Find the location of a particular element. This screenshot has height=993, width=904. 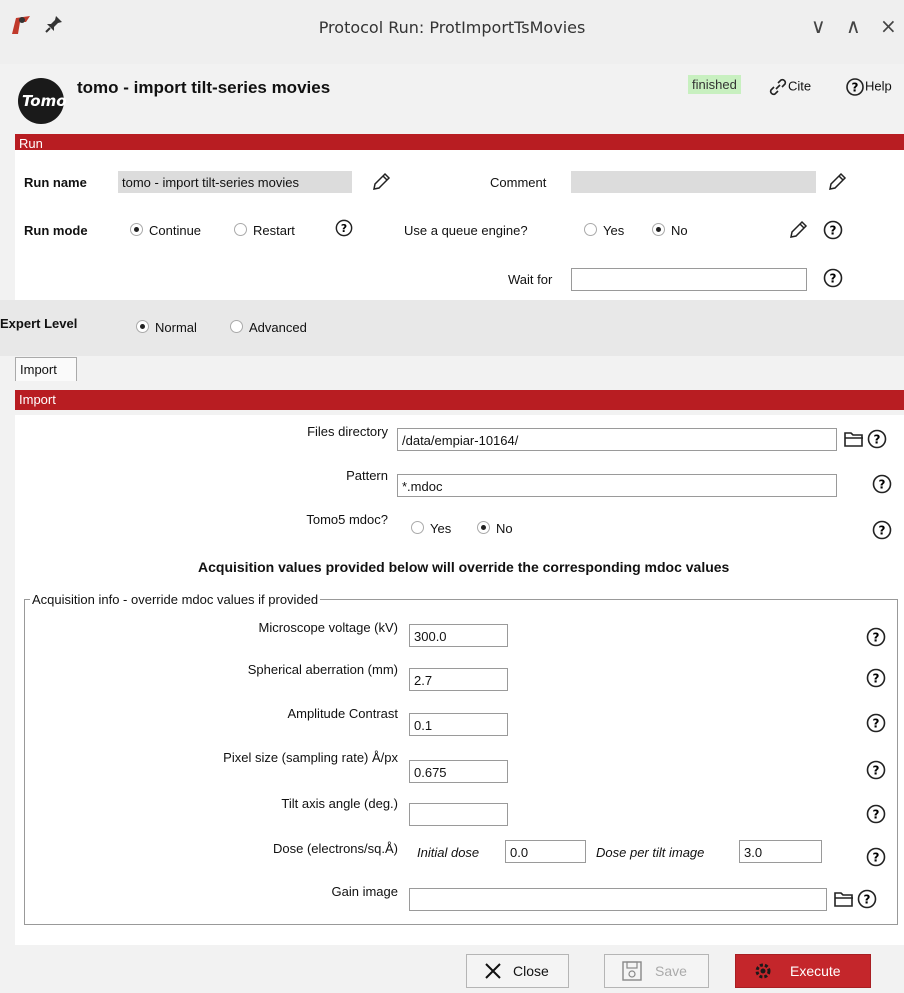

tilt-axis-help-icon: ? is located at coordinates (876, 816).